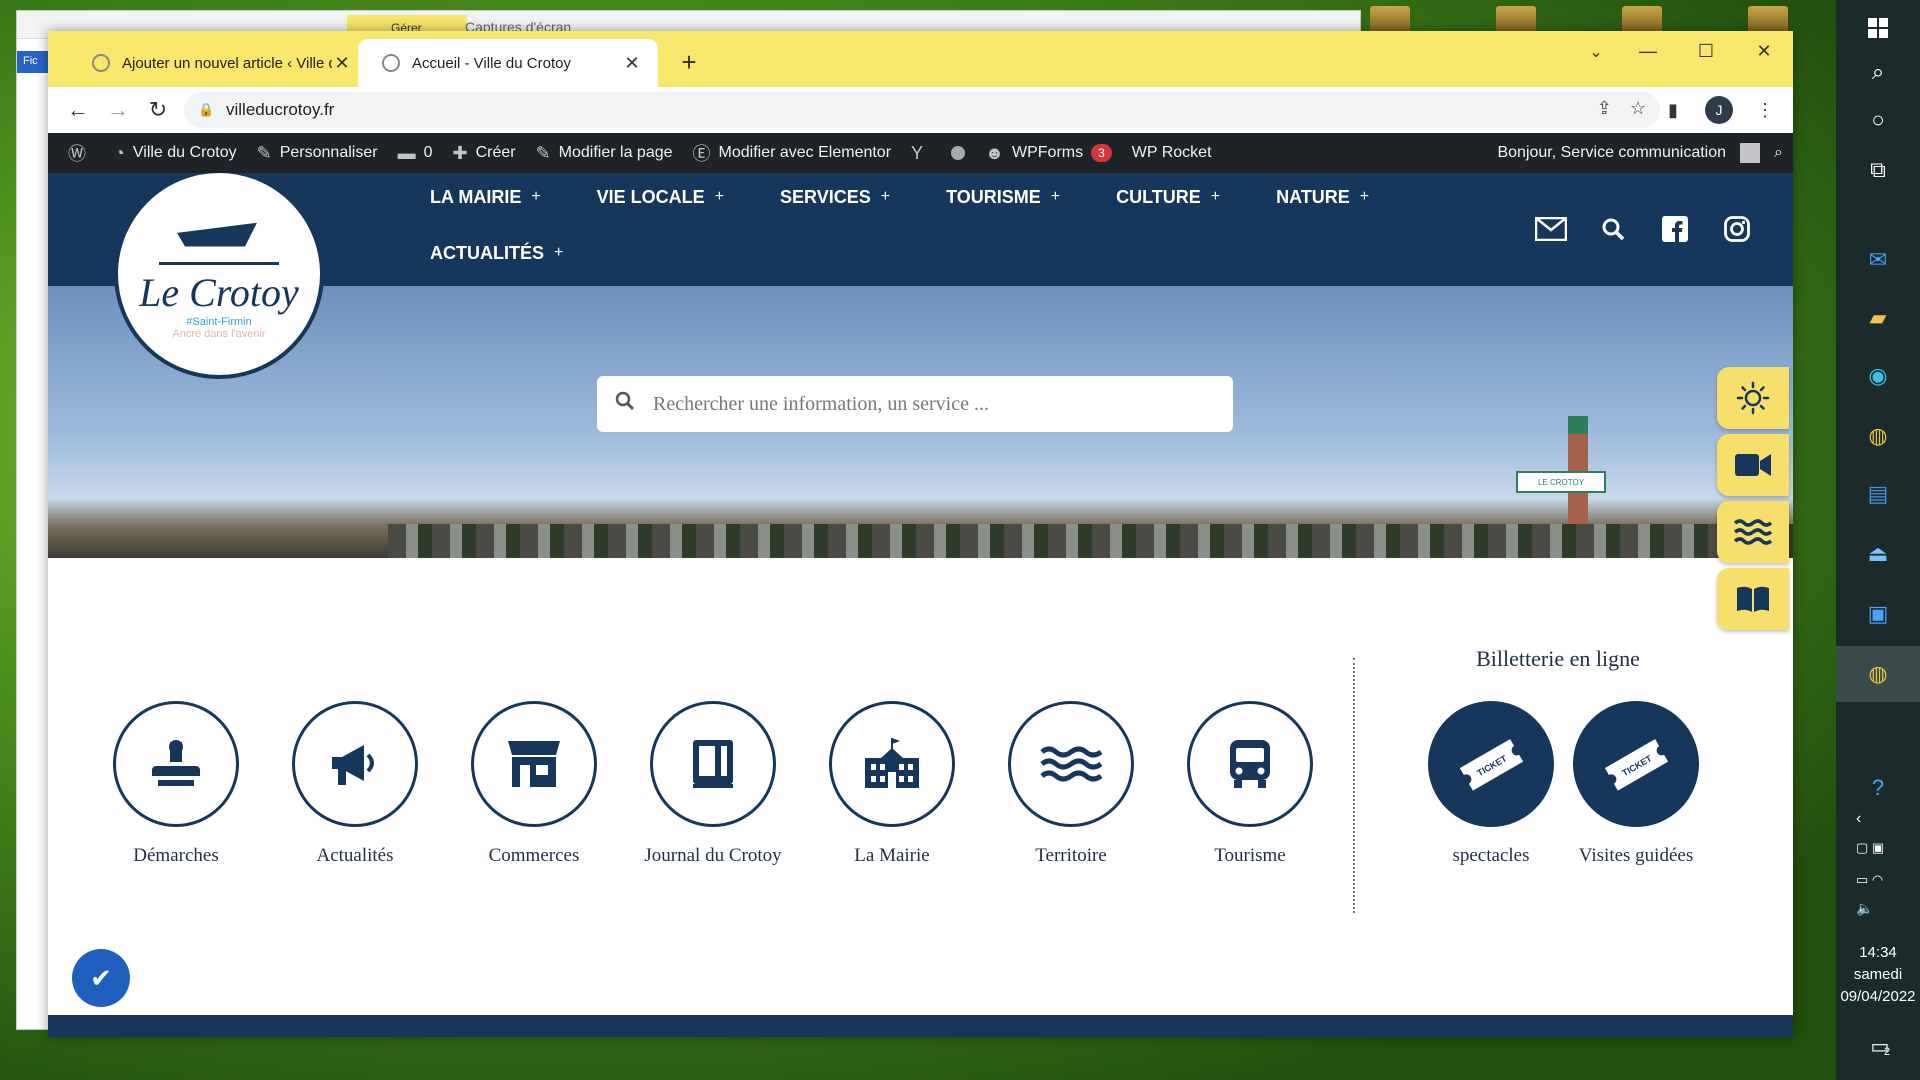 The image size is (1920, 1080). I want to click on wp-seo-status, so click(958, 153).